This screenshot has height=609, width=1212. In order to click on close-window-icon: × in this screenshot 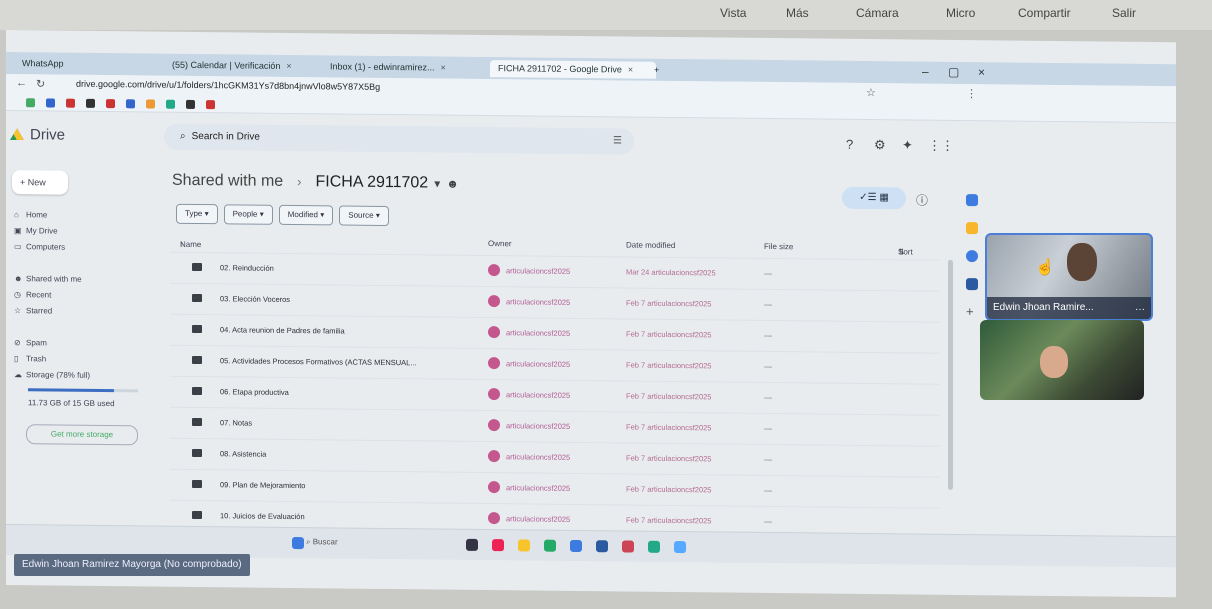, I will do `click(981, 72)`.